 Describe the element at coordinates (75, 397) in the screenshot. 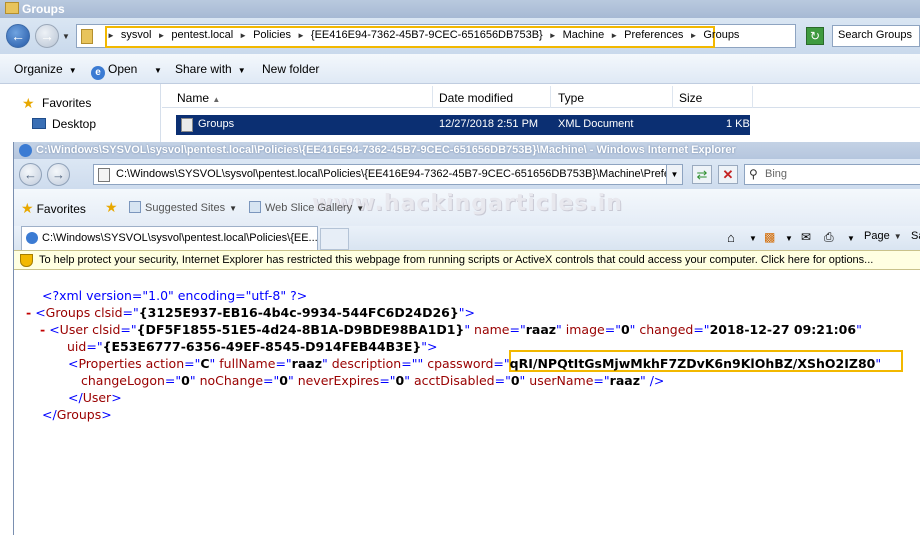

I see `xml-markup: </` at that location.